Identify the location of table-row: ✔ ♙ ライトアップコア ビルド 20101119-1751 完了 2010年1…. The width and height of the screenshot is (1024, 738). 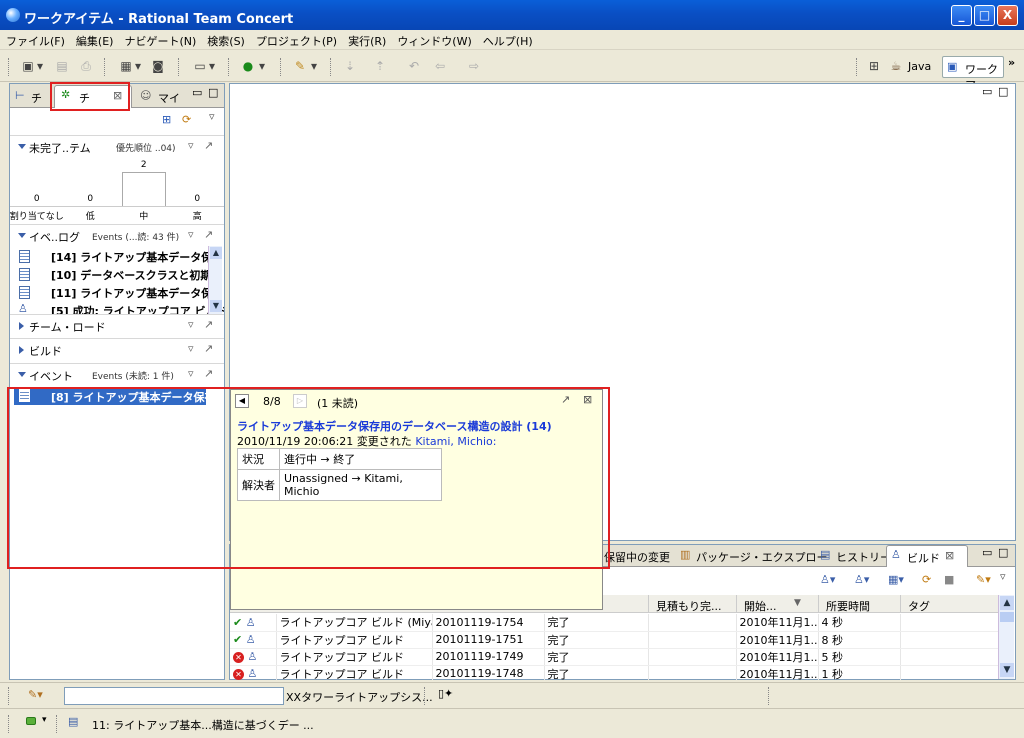
(614, 640).